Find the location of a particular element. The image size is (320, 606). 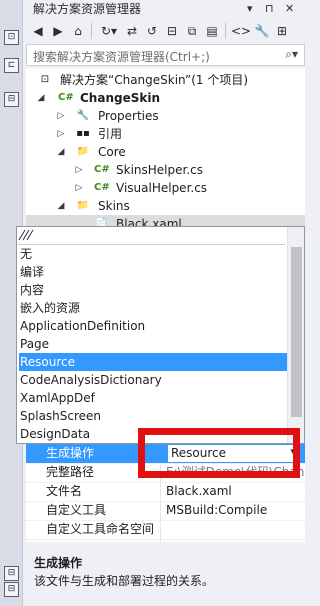

back-icon: ◀ is located at coordinates (38, 31).